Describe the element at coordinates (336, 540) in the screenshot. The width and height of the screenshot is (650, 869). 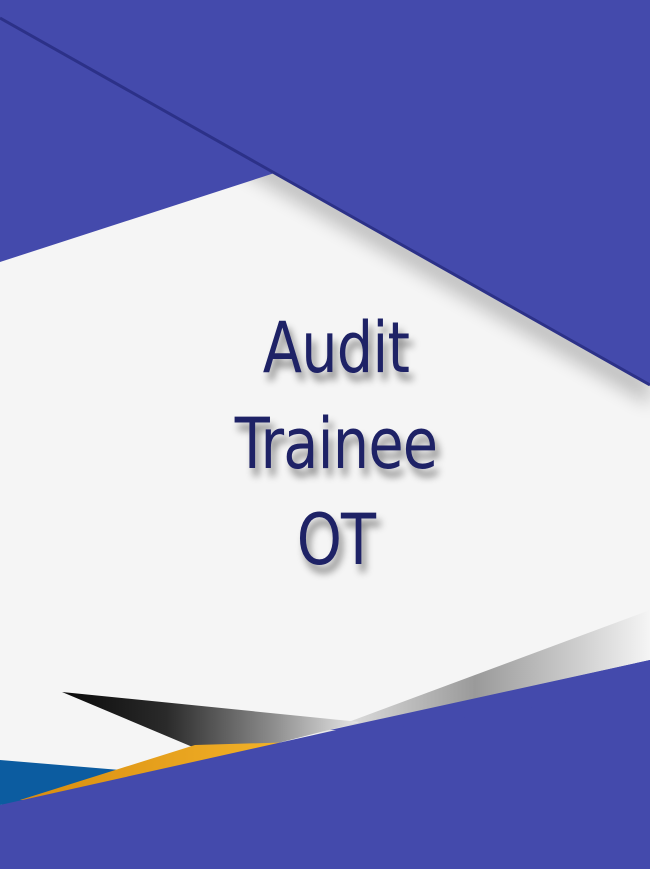
I see `title-line-3: OT` at that location.